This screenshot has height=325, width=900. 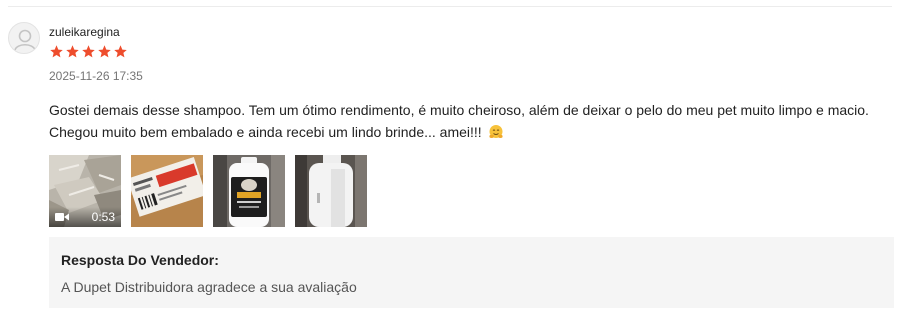 What do you see at coordinates (96, 76) in the screenshot?
I see `review-timestamp: 2025-11-26 17:35` at bounding box center [96, 76].